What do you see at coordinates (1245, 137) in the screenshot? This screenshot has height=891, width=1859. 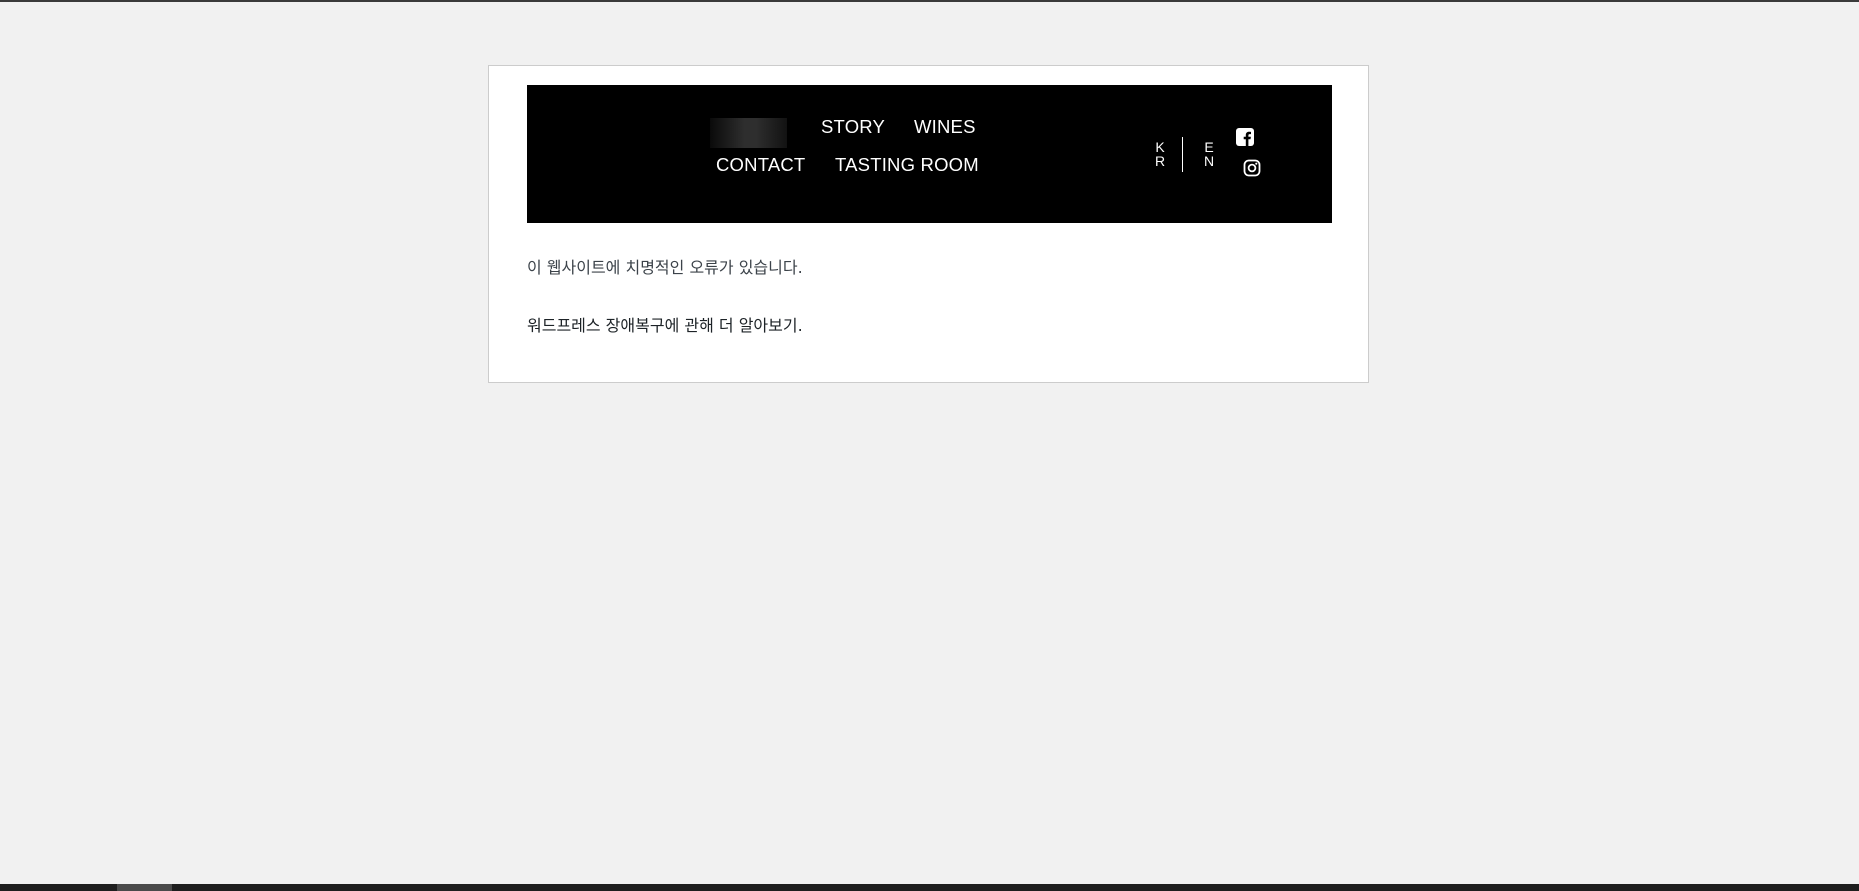 I see `facebook-icon` at bounding box center [1245, 137].